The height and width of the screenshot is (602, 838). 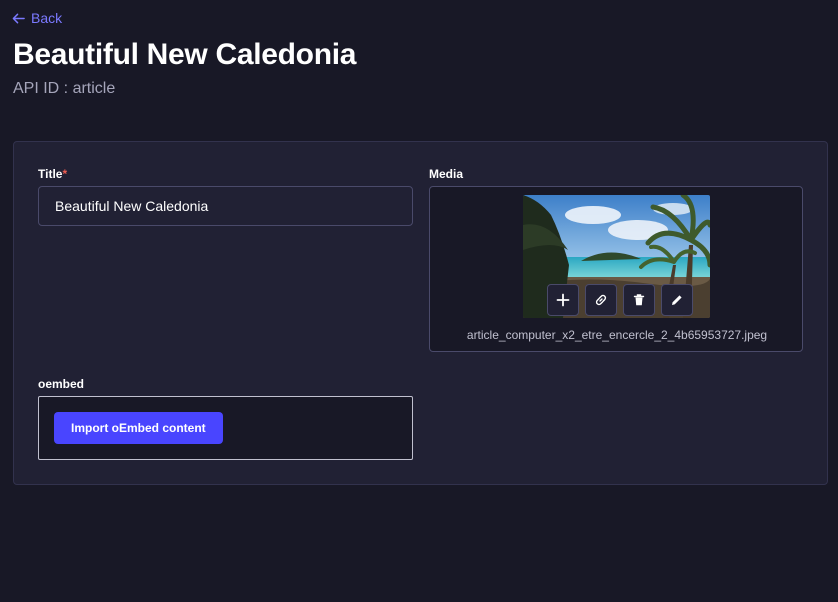 I want to click on delete-media-button, so click(x=639, y=300).